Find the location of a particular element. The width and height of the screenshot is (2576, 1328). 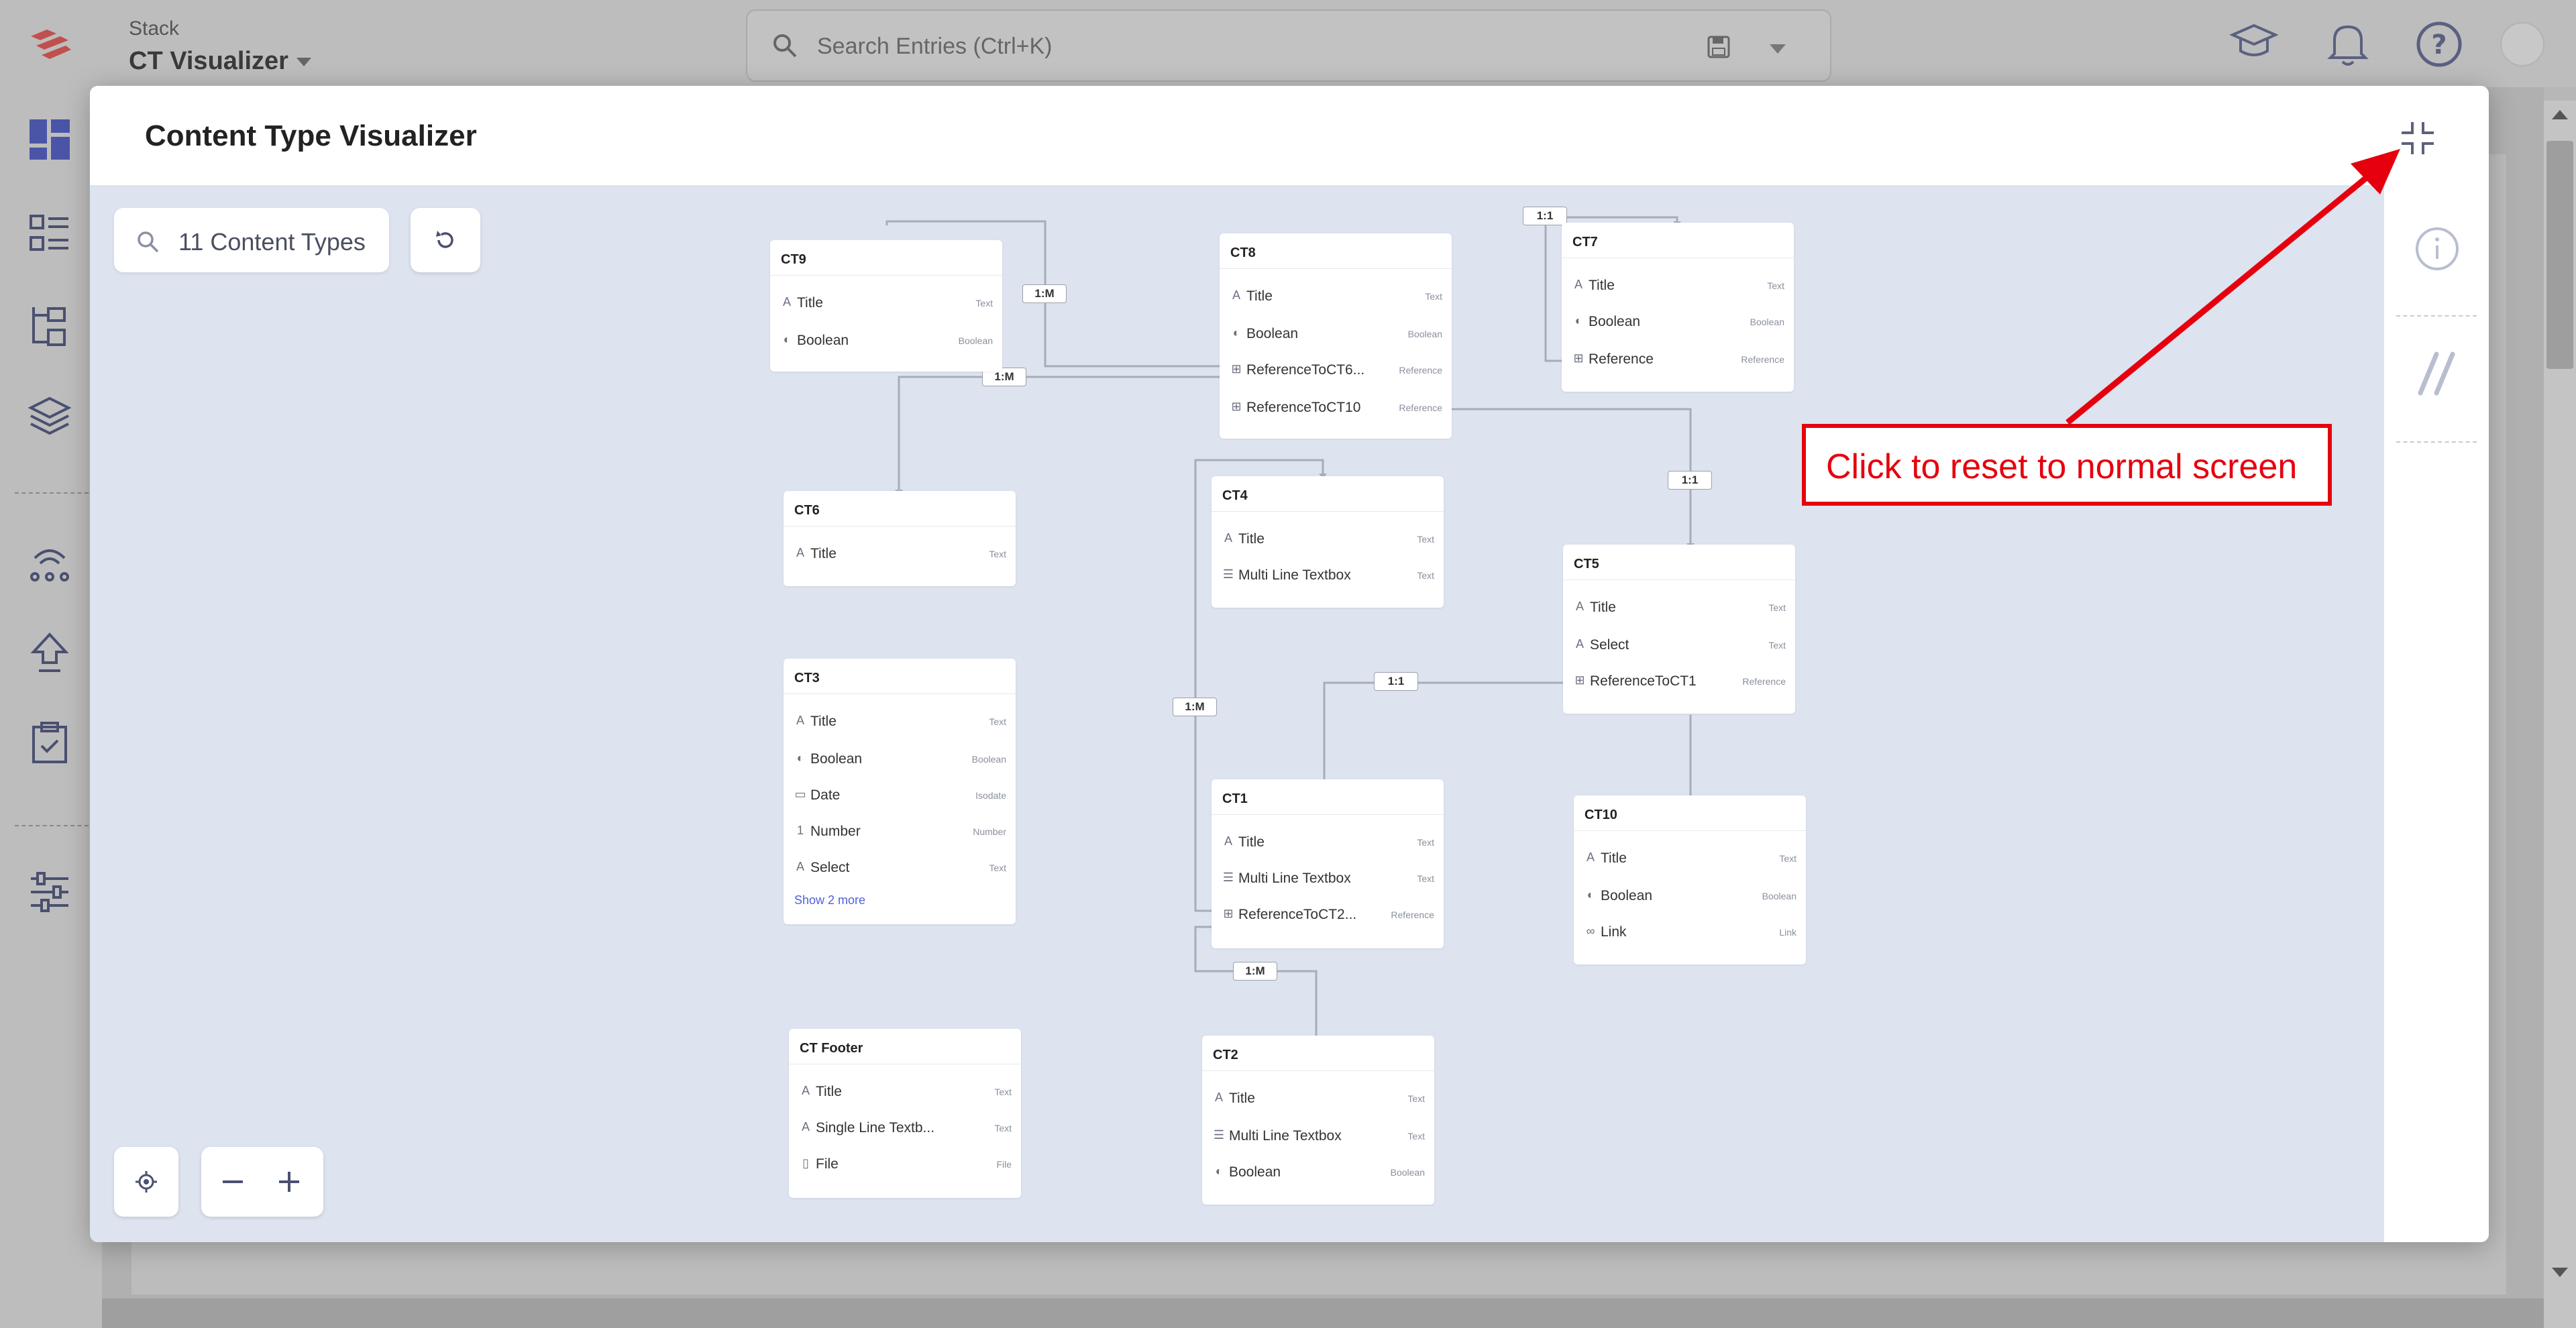

annotation-text: Click to reset to normal screen is located at coordinates (2062, 467).